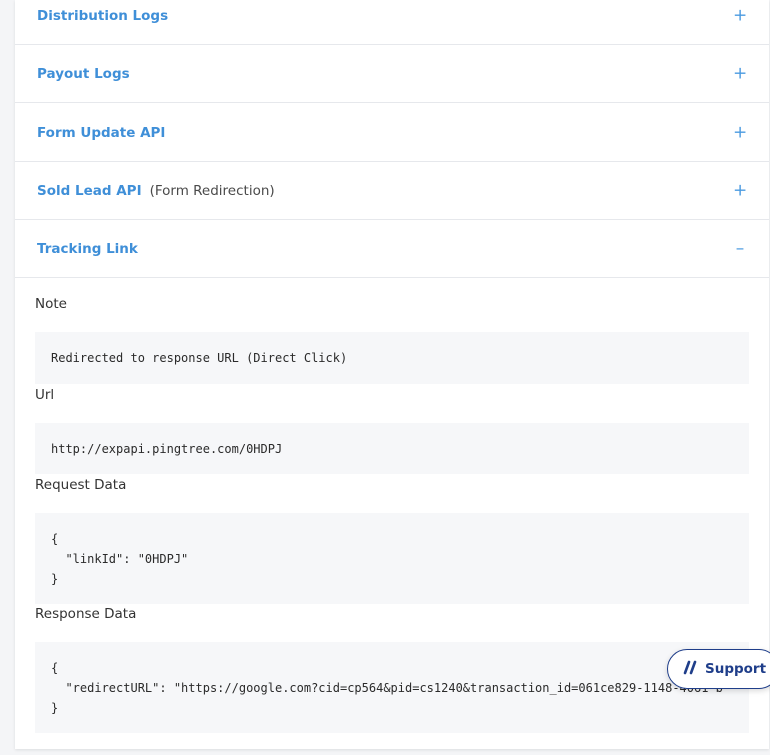  I want to click on url-value: http://expapi.pingtree.com/0HDPJ, so click(167, 449).